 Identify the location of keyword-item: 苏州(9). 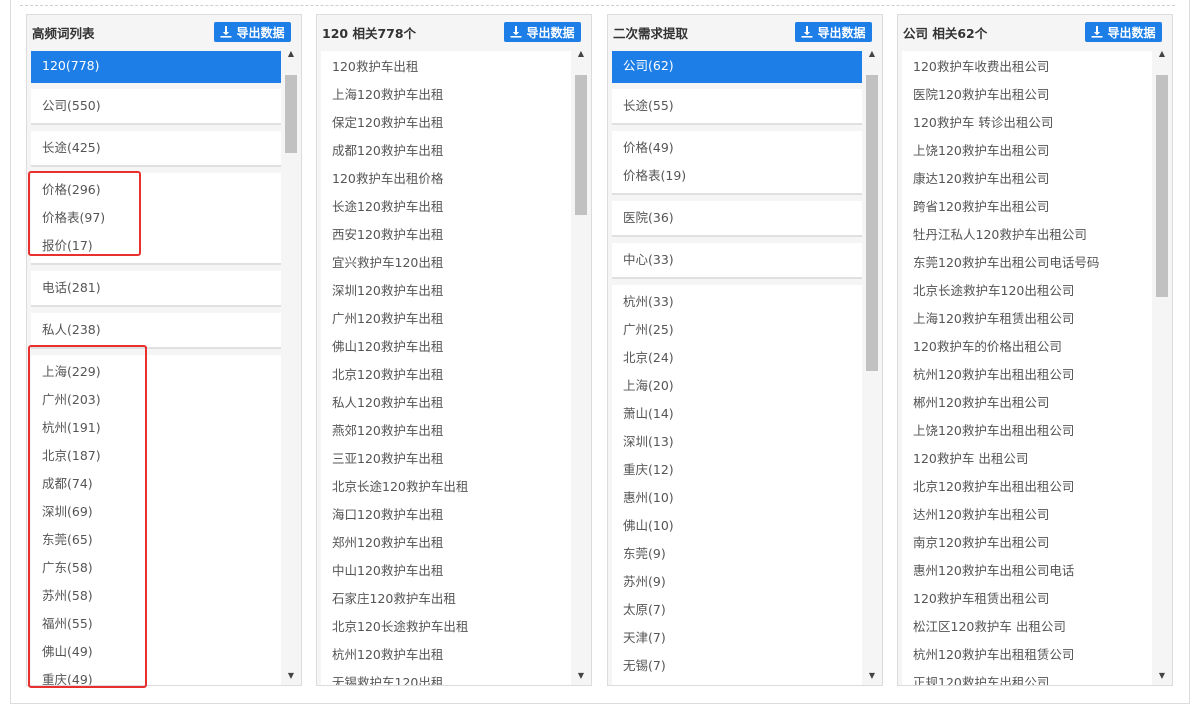
(737, 582).